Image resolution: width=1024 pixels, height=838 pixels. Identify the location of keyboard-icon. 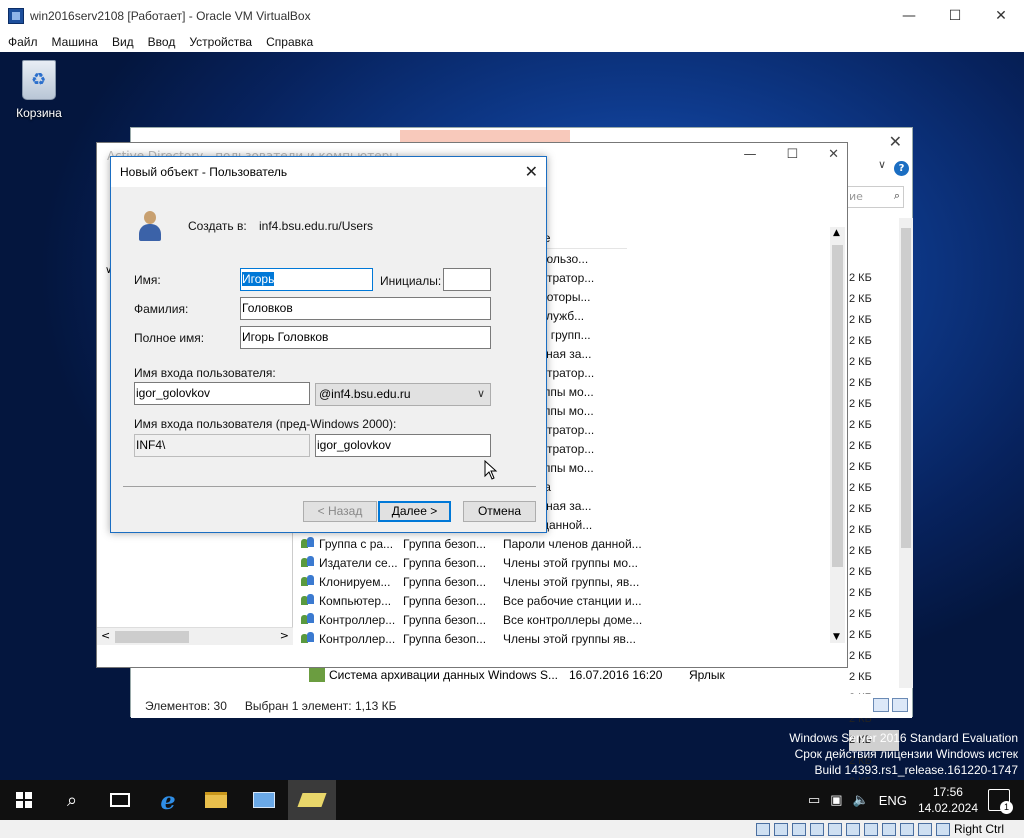
(942, 829).